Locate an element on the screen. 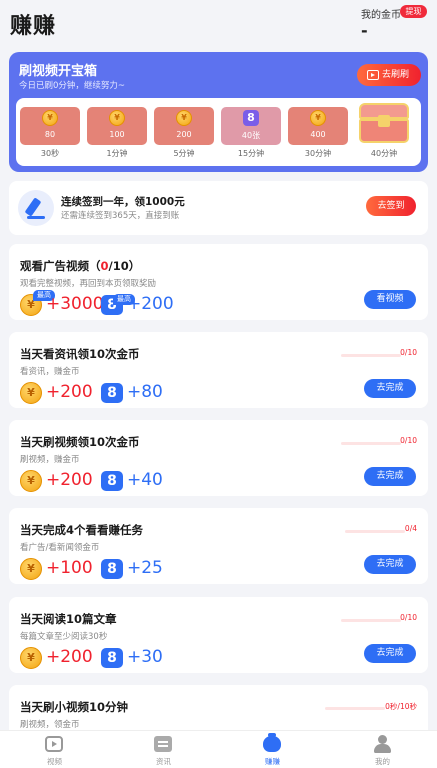 The image size is (437, 768). tier-time: 40分钟 is located at coordinates (384, 153).